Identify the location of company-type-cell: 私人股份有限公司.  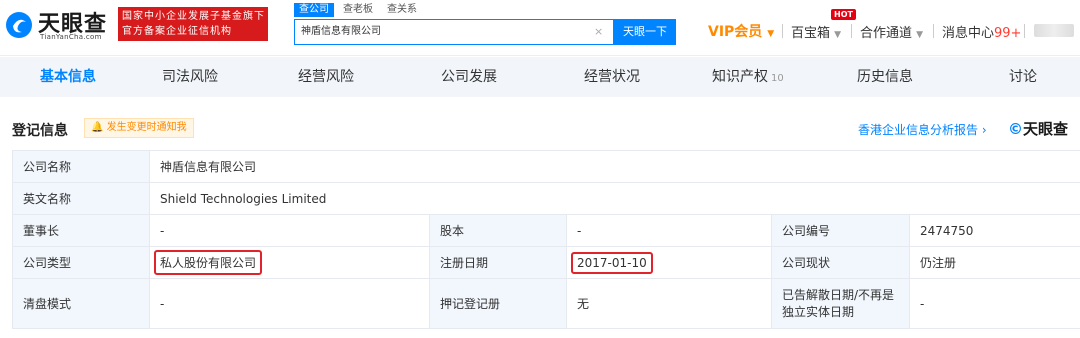
(289, 262).